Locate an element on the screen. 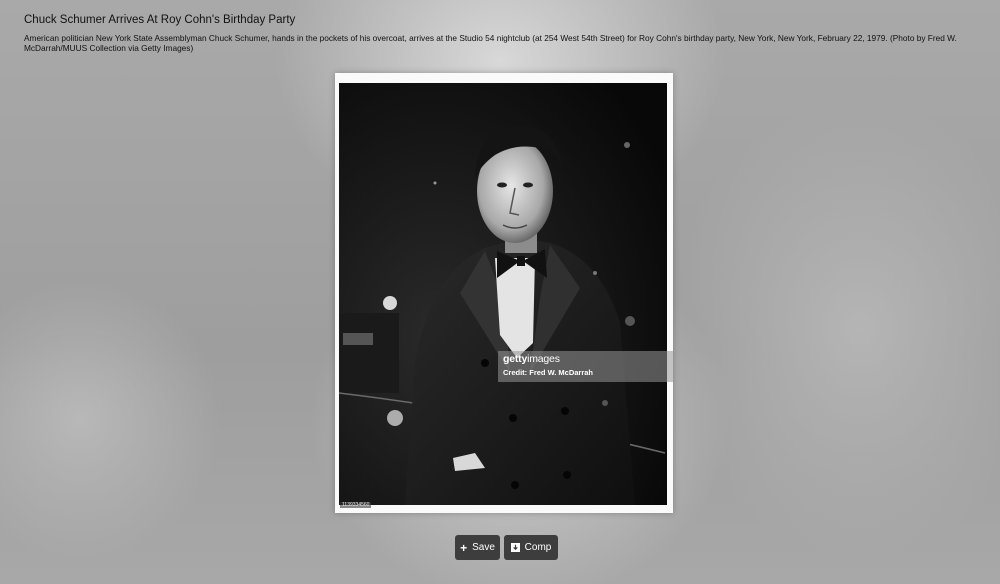 This screenshot has height=584, width=1000. comp-button: Comp is located at coordinates (531, 547).